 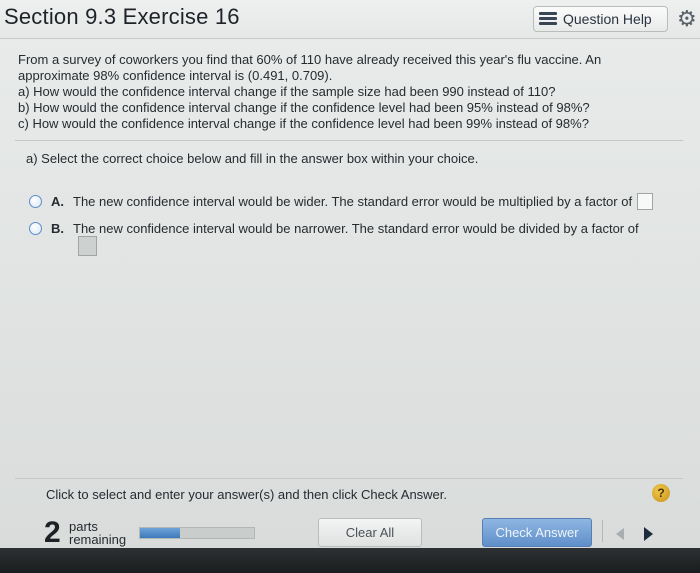 I want to click on choice-letter: B., so click(x=57, y=228).